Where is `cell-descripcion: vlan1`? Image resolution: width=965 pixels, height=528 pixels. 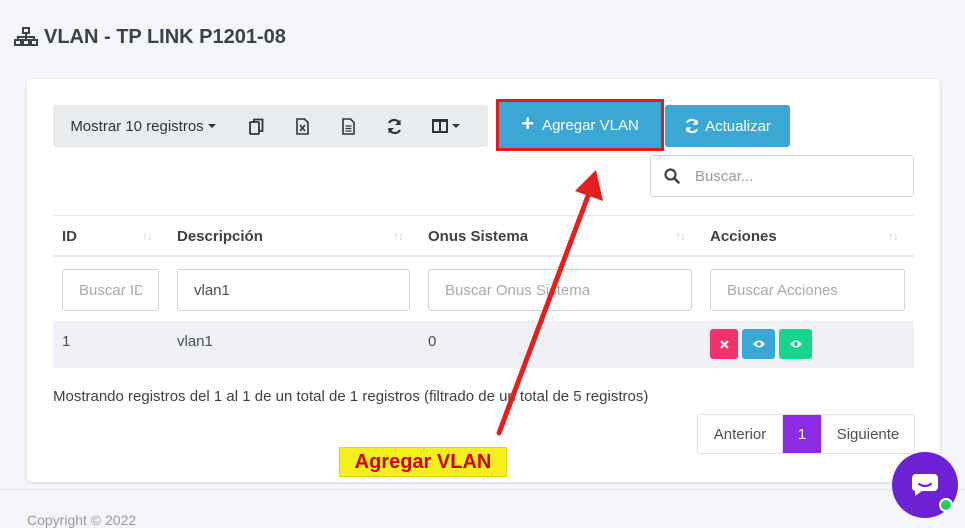
cell-descripcion: vlan1 is located at coordinates (195, 341).